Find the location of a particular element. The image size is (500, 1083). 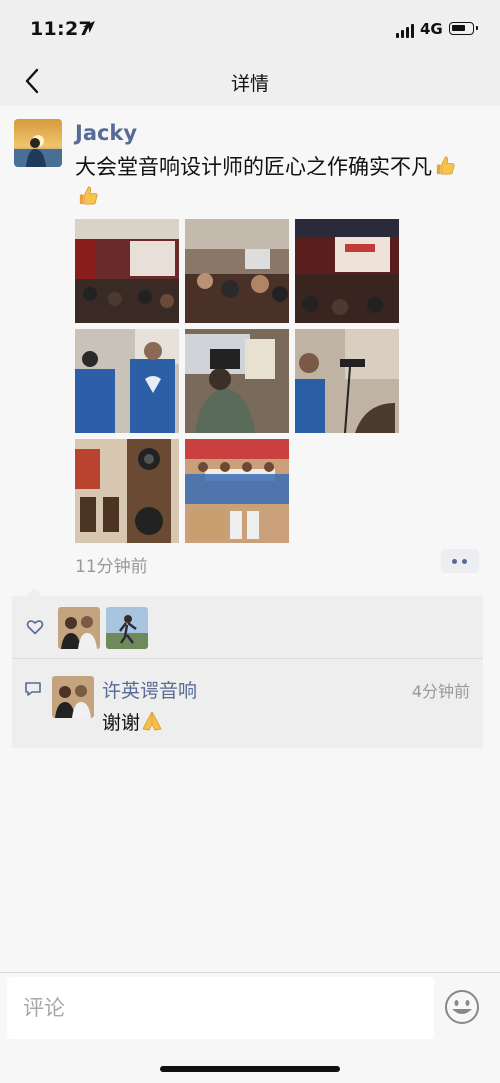

location-arrow-icon is located at coordinates (89, 27).